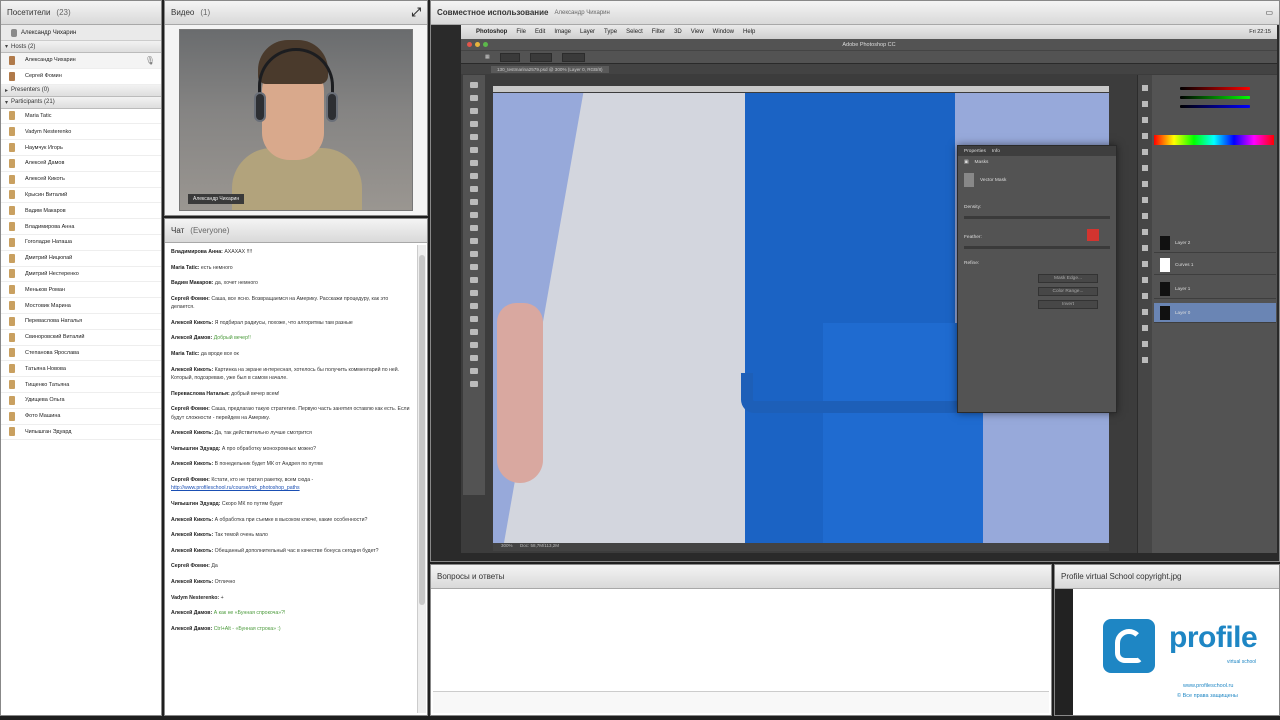 This screenshot has height=720, width=1280. I want to click on chat-text: Добрый вечер!!, so click(232, 338).